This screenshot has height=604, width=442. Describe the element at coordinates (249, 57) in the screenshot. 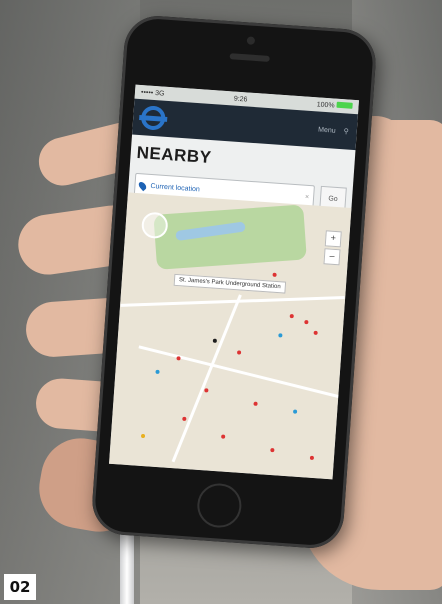

I see `earpiece-speaker` at that location.